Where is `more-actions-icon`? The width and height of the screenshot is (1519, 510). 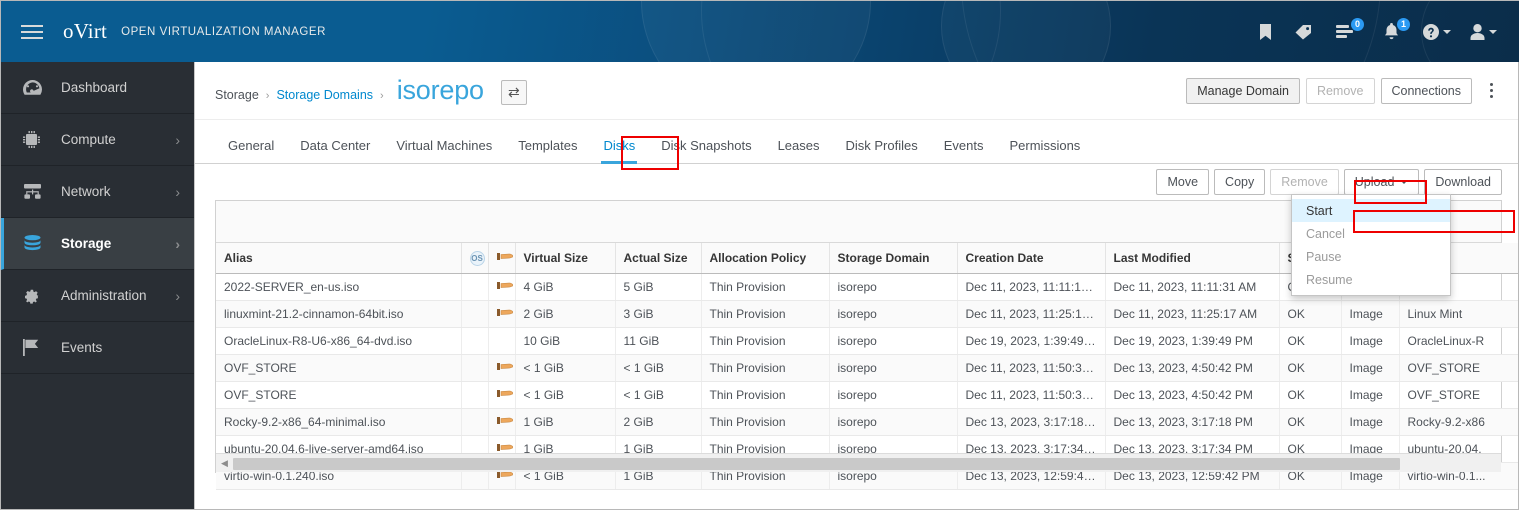
more-actions-icon is located at coordinates (1491, 91).